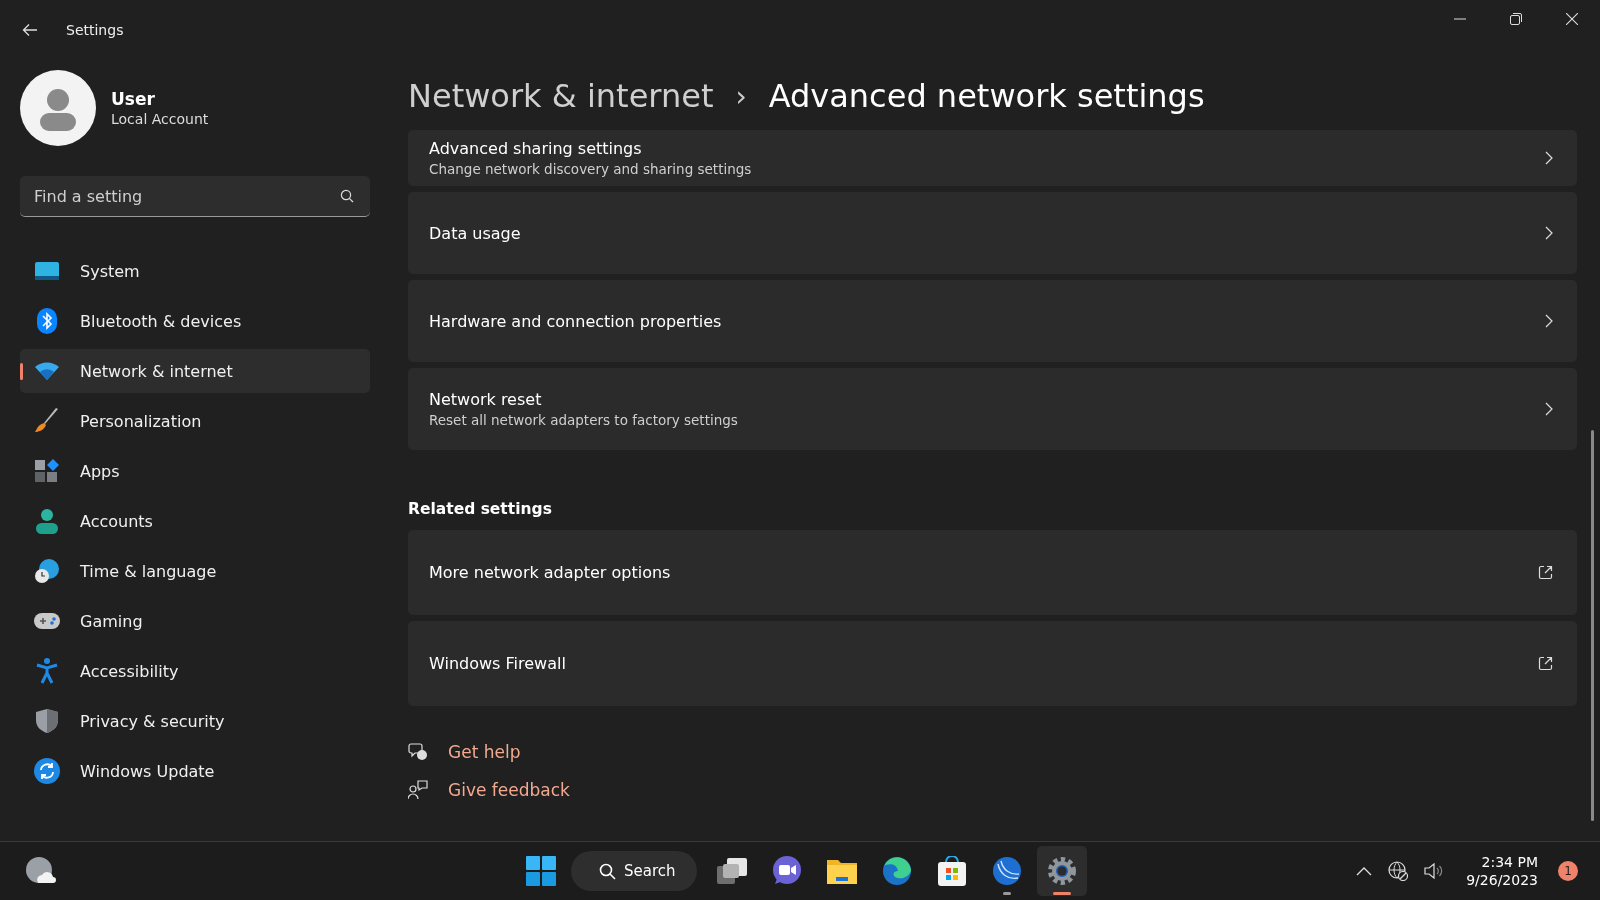 The width and height of the screenshot is (1600, 900). What do you see at coordinates (47, 521) in the screenshot?
I see `person-icon` at bounding box center [47, 521].